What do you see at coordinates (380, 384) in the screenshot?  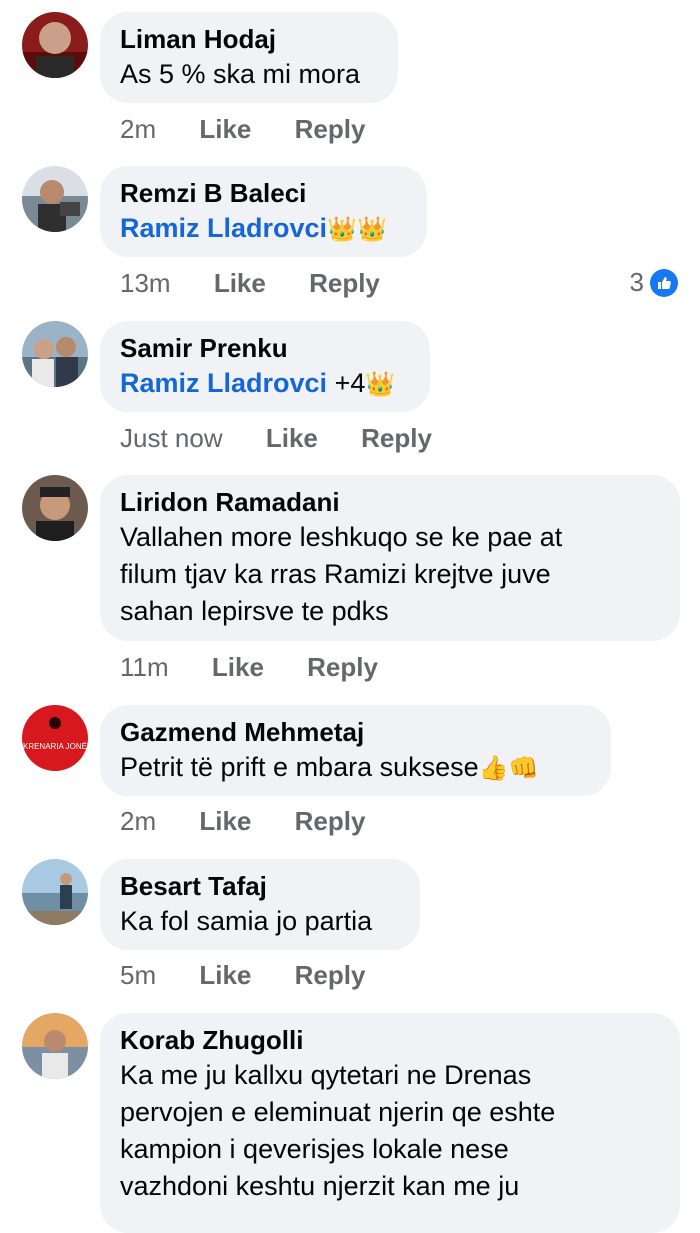 I see `crown-emoji: 👑` at bounding box center [380, 384].